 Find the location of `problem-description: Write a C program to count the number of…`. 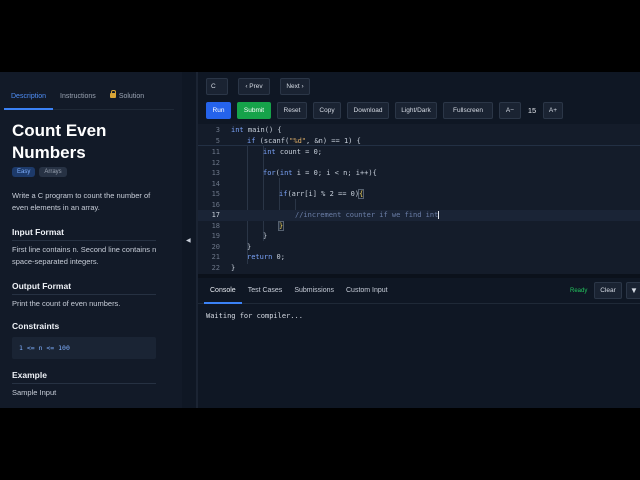

problem-description: Write a C program to count the number of… is located at coordinates (81, 201).